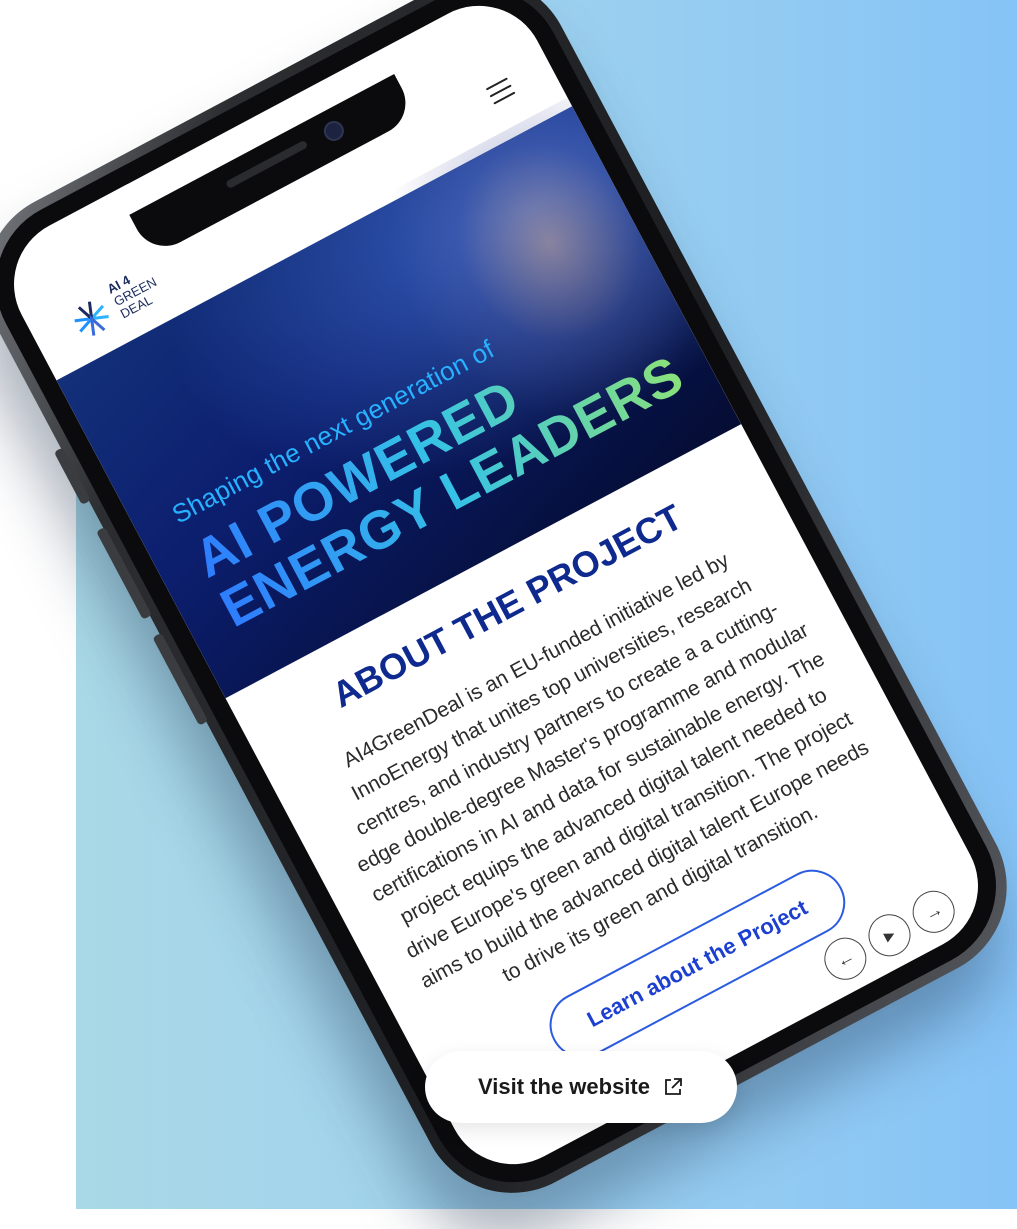  Describe the element at coordinates (564, 1086) in the screenshot. I see `visit-website-label: Visit the website` at that location.